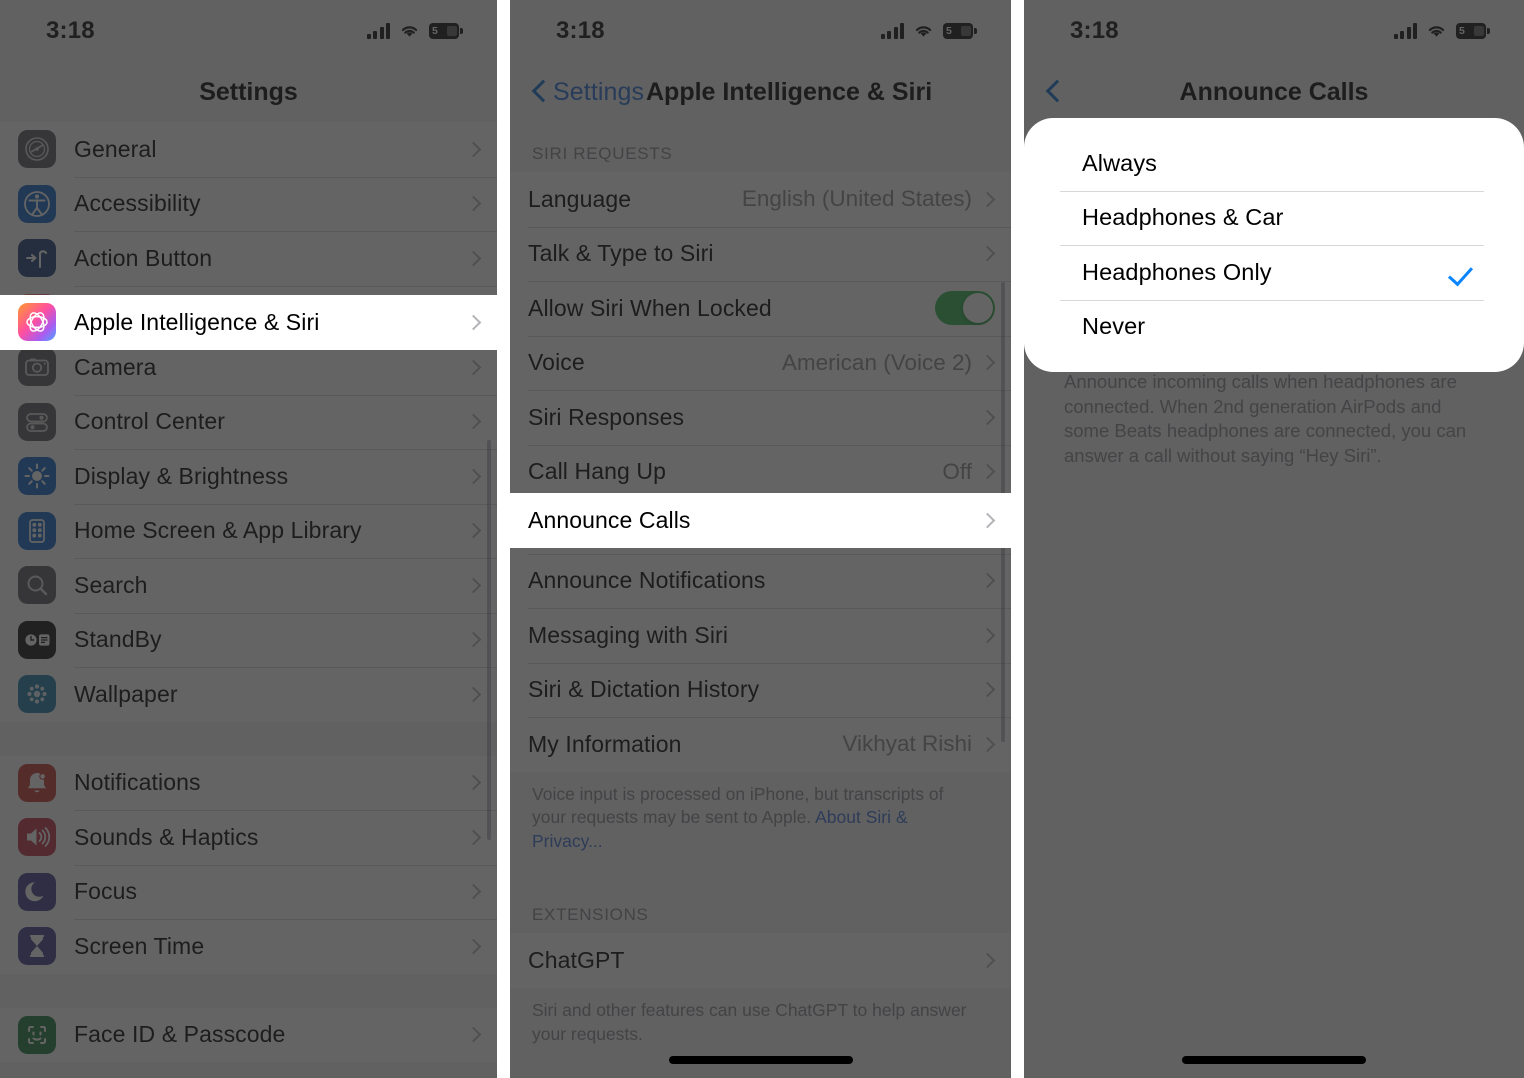  I want to click on chevron-left-icon, so click(538, 92).